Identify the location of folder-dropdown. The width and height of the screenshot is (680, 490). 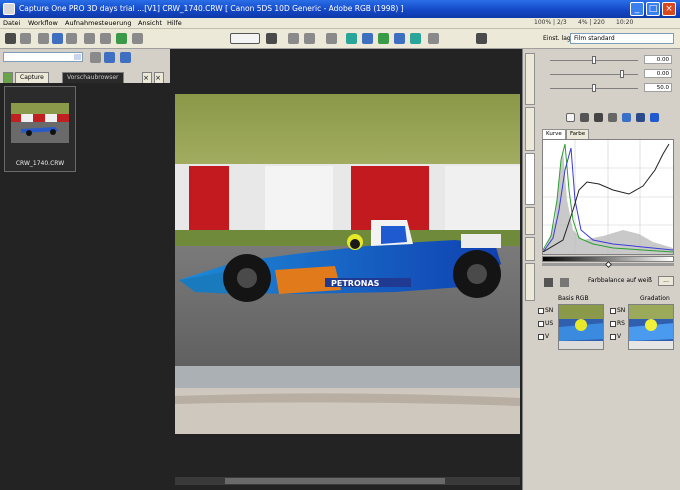
(43, 57).